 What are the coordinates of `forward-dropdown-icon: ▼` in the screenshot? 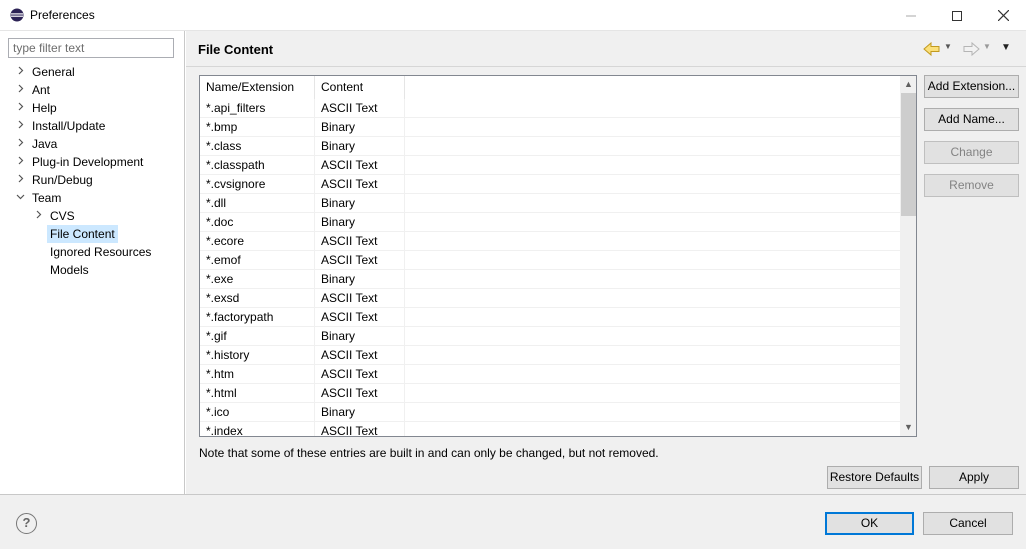 It's located at (987, 46).